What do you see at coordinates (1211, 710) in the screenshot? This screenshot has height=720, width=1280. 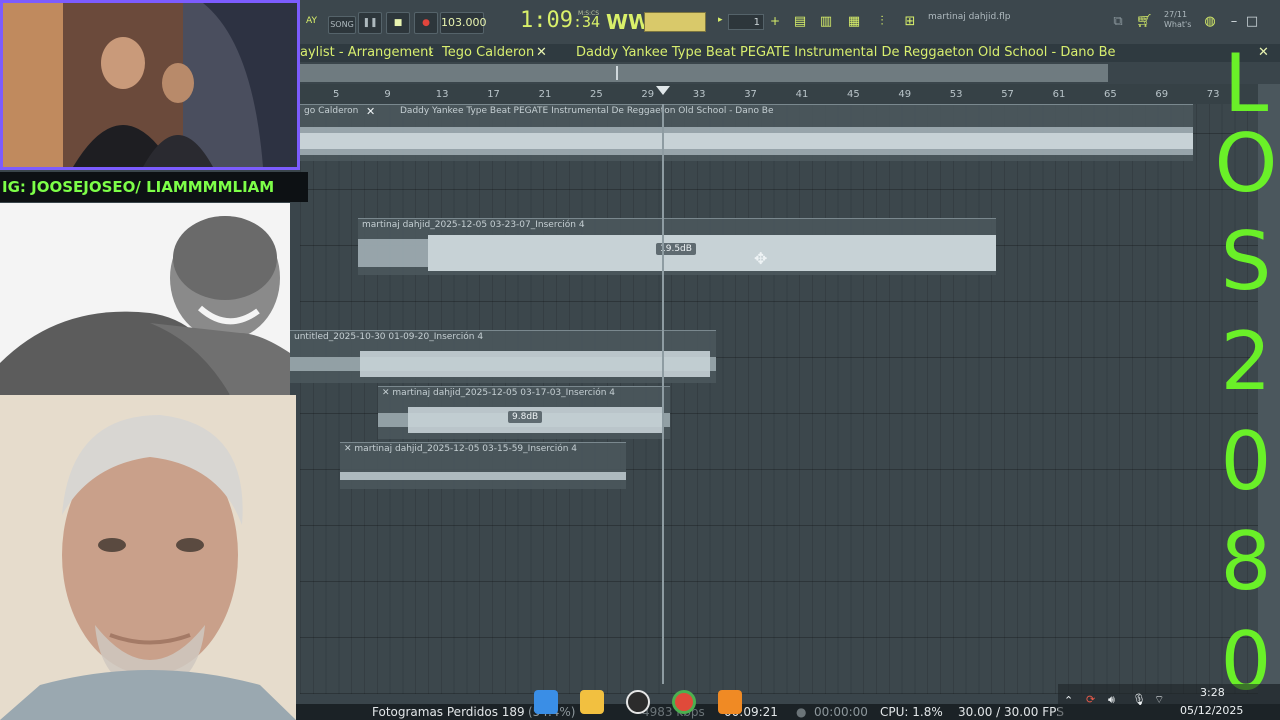 I see `tray-date: 05/12/2025` at bounding box center [1211, 710].